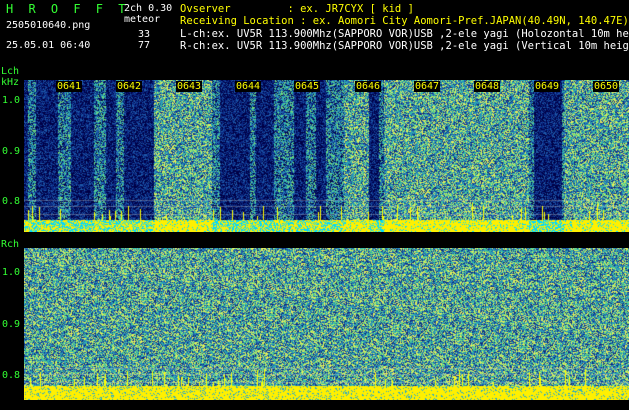 This screenshot has width=629, height=410. Describe the element at coordinates (11, 375) in the screenshot. I see `rch-tick-0-8: 0.8` at that location.